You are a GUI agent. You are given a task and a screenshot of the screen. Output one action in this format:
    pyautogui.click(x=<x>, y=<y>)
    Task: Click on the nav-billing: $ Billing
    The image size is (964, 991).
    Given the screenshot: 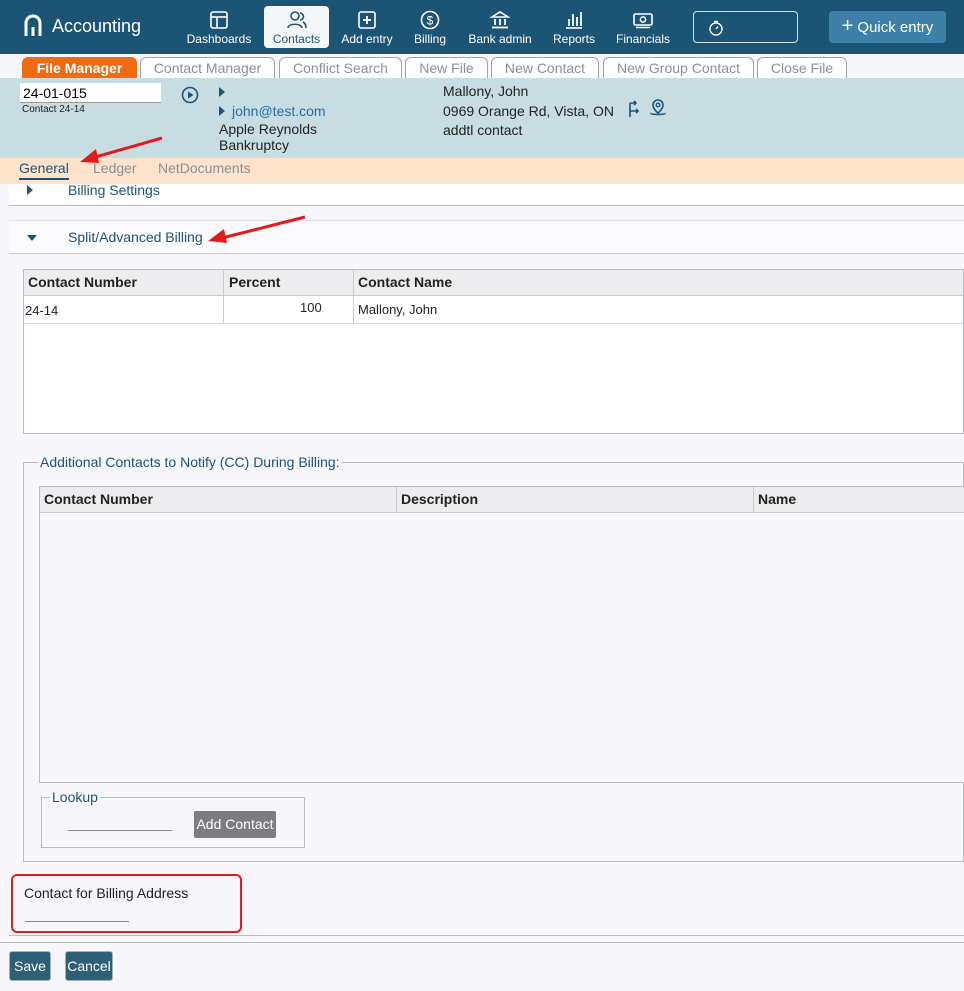 What is the action you would take?
    pyautogui.click(x=430, y=27)
    